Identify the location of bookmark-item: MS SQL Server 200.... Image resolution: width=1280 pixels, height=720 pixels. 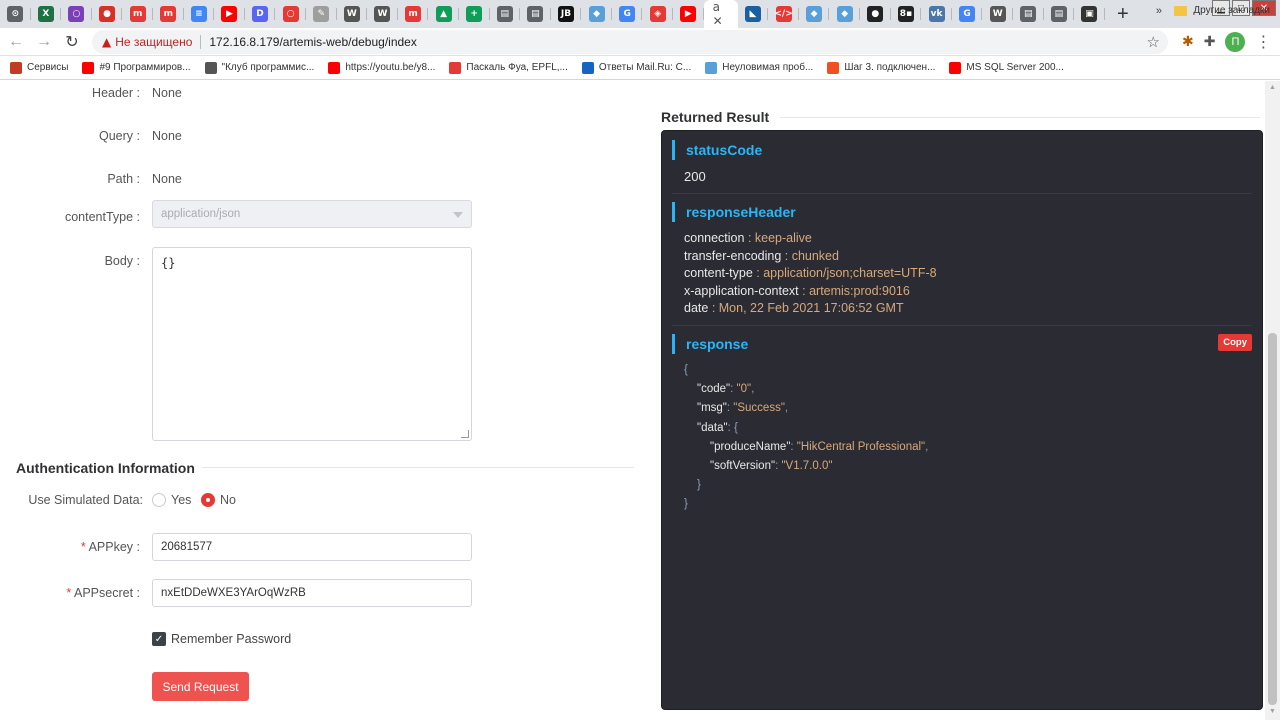
(1006, 67).